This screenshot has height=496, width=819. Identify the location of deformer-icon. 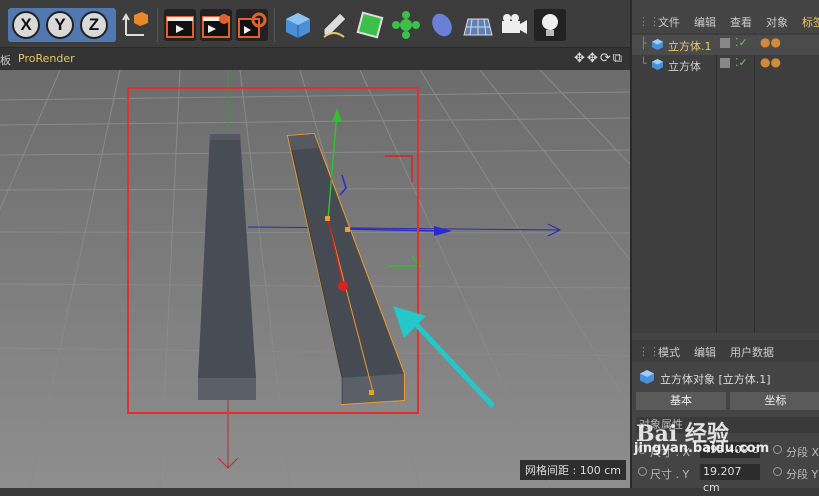
(442, 25).